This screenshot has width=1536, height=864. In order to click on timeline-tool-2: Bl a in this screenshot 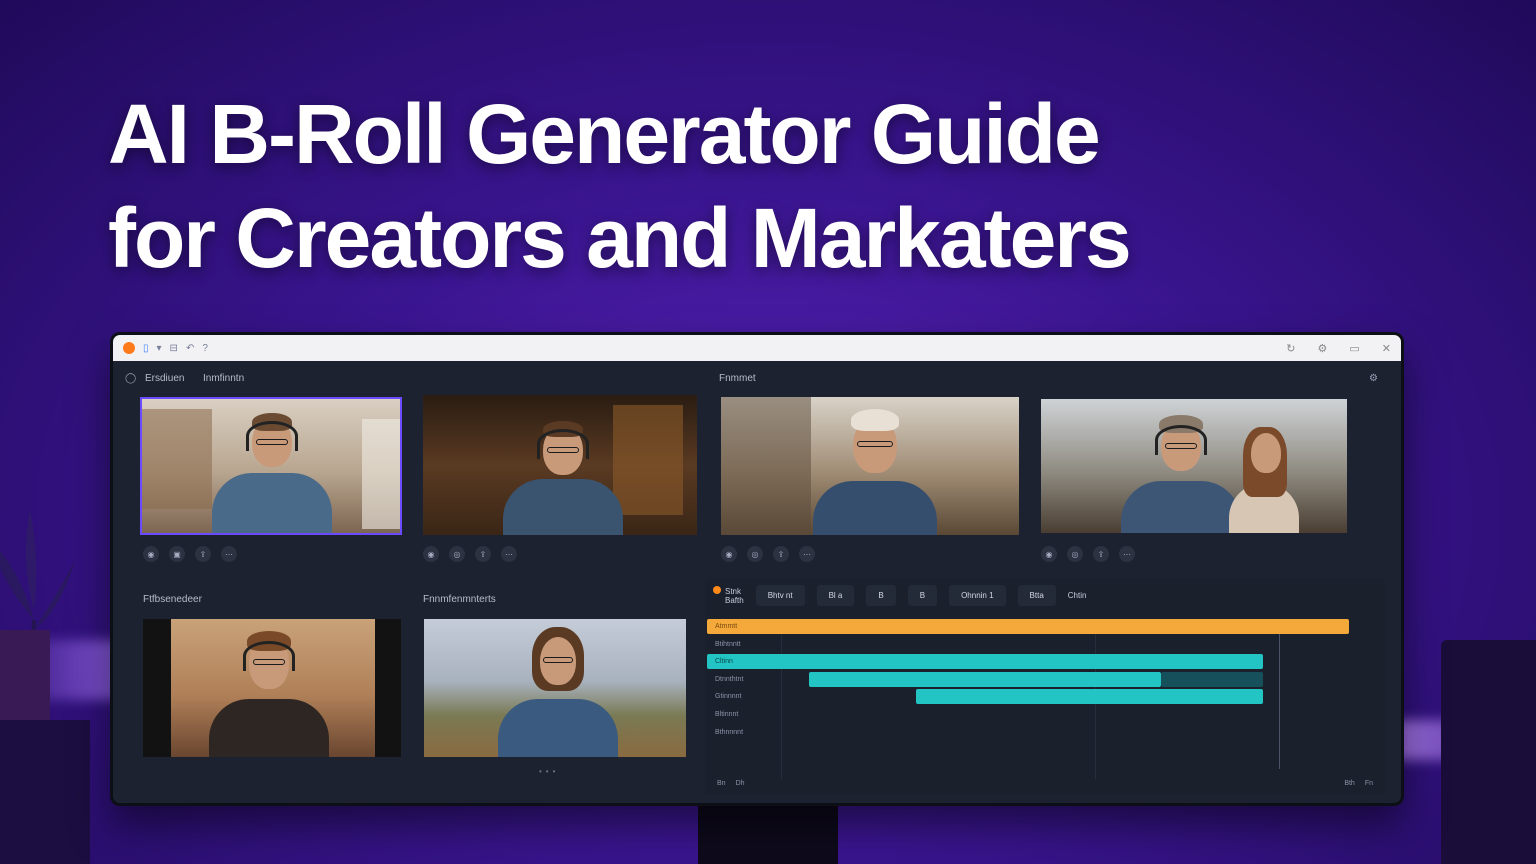, I will do `click(835, 595)`.